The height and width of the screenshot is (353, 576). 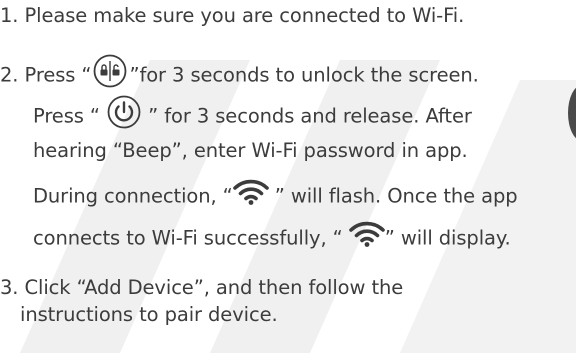 I want to click on step-2-line-5-before: connects to Wi-Fi successfully, “, so click(x=191, y=238).